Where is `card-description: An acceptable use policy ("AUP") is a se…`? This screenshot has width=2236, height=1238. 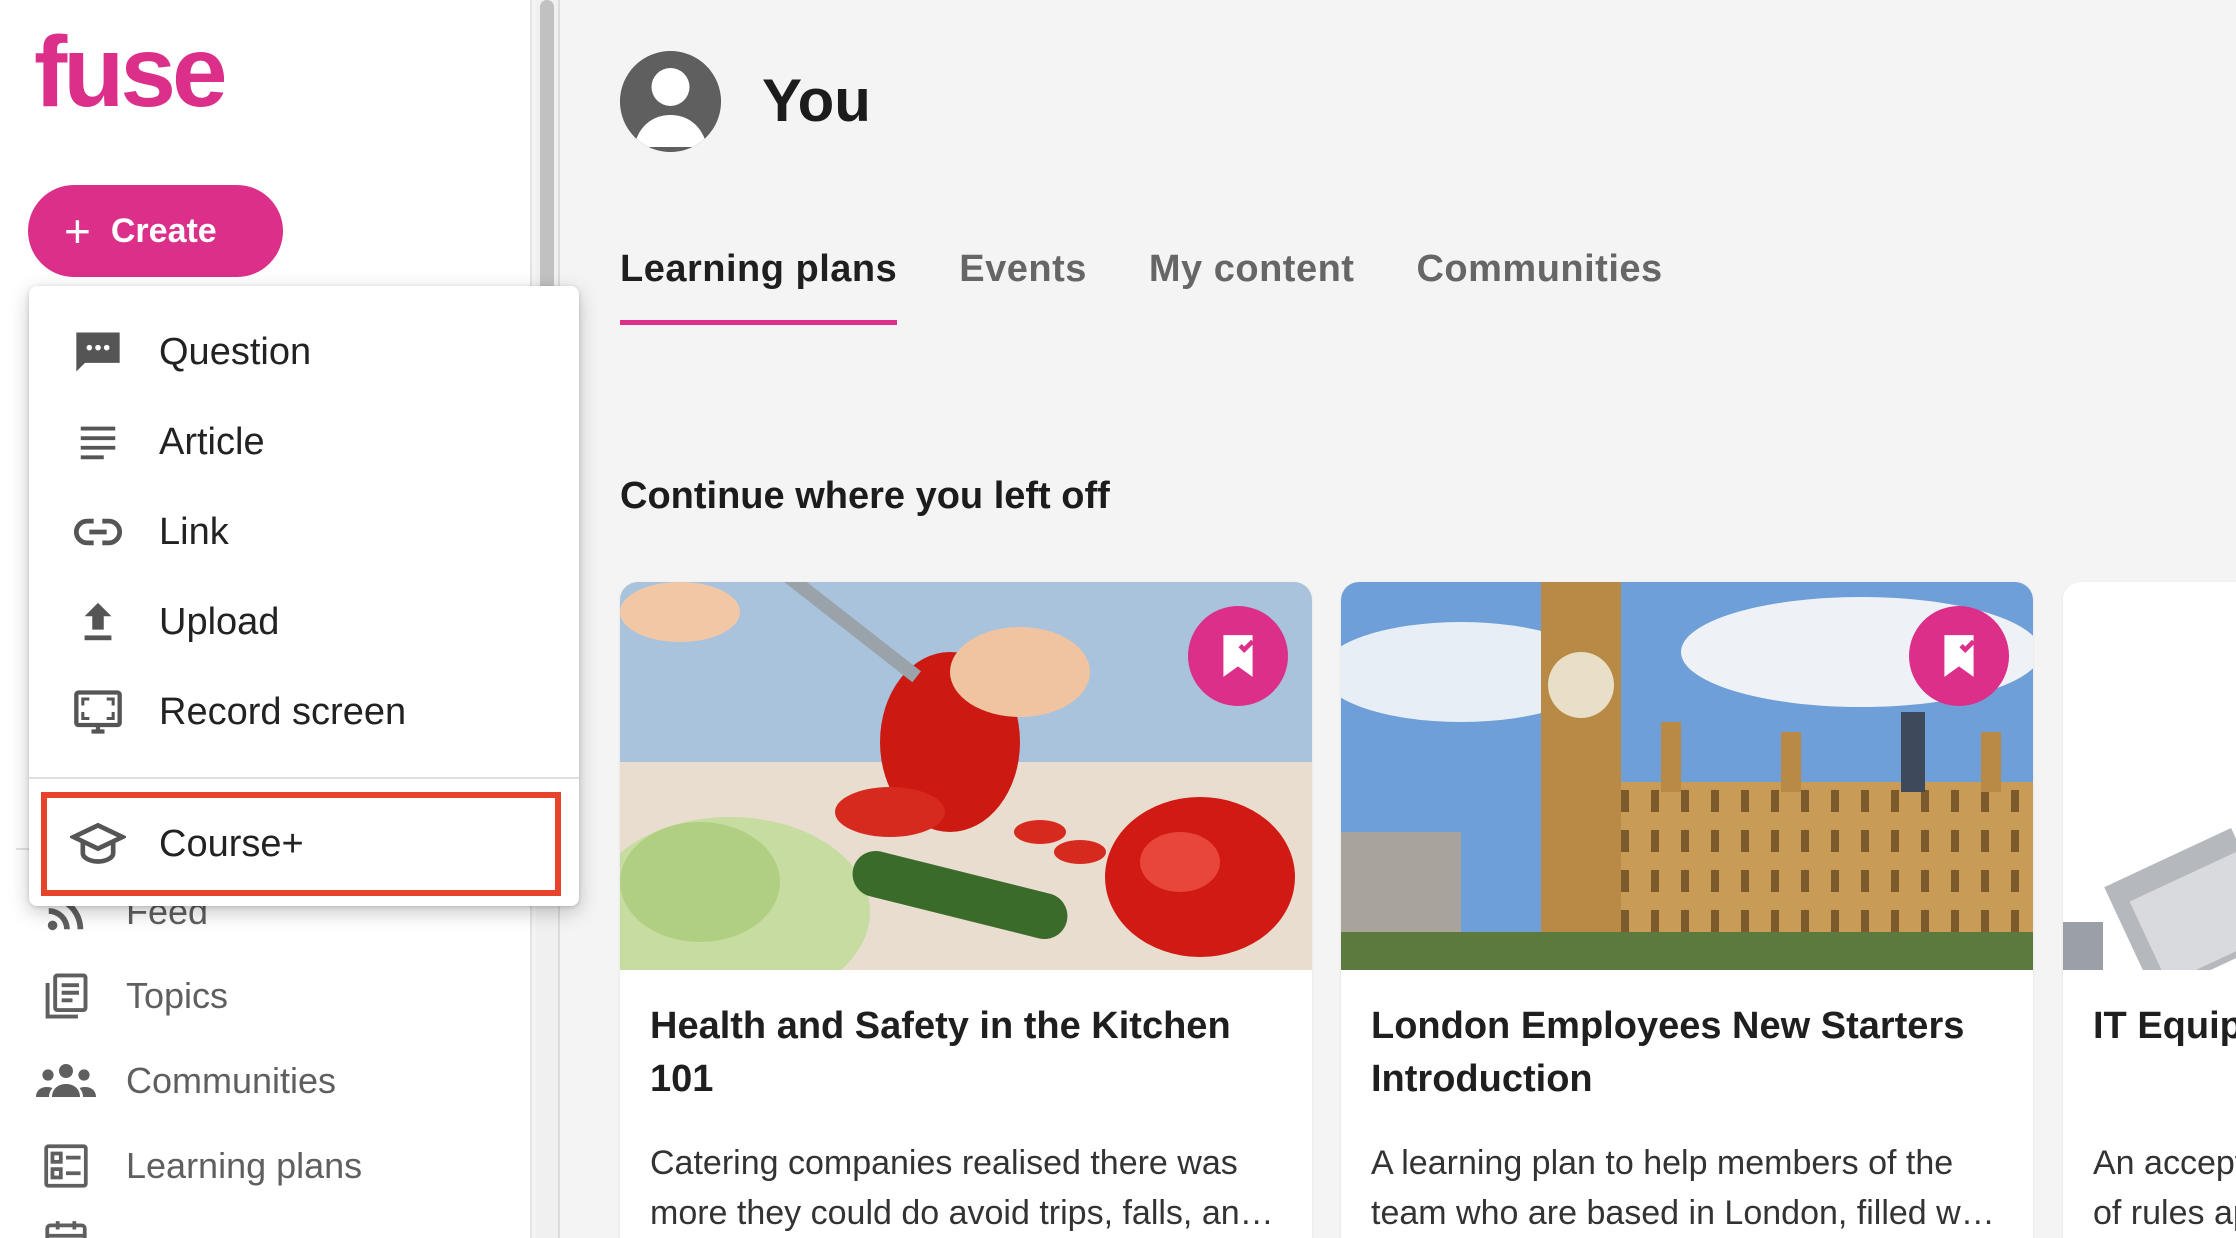
card-description: An acceptable use policy ("AUP") is a se… is located at coordinates (2164, 1188).